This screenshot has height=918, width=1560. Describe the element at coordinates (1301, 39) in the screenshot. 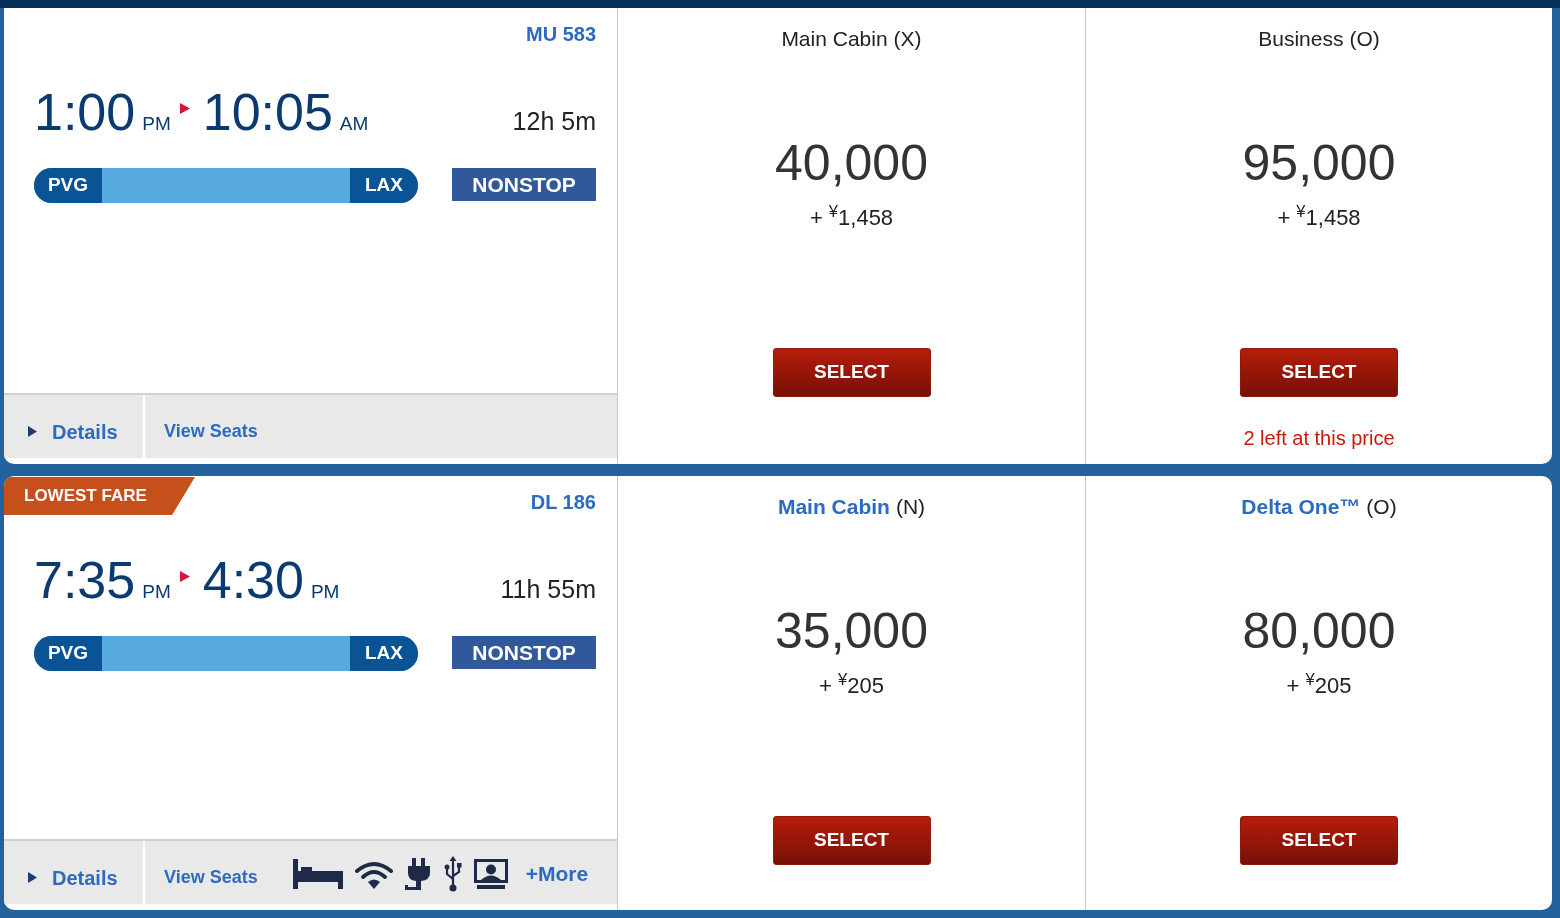

I see `cabin-name: Business` at that location.